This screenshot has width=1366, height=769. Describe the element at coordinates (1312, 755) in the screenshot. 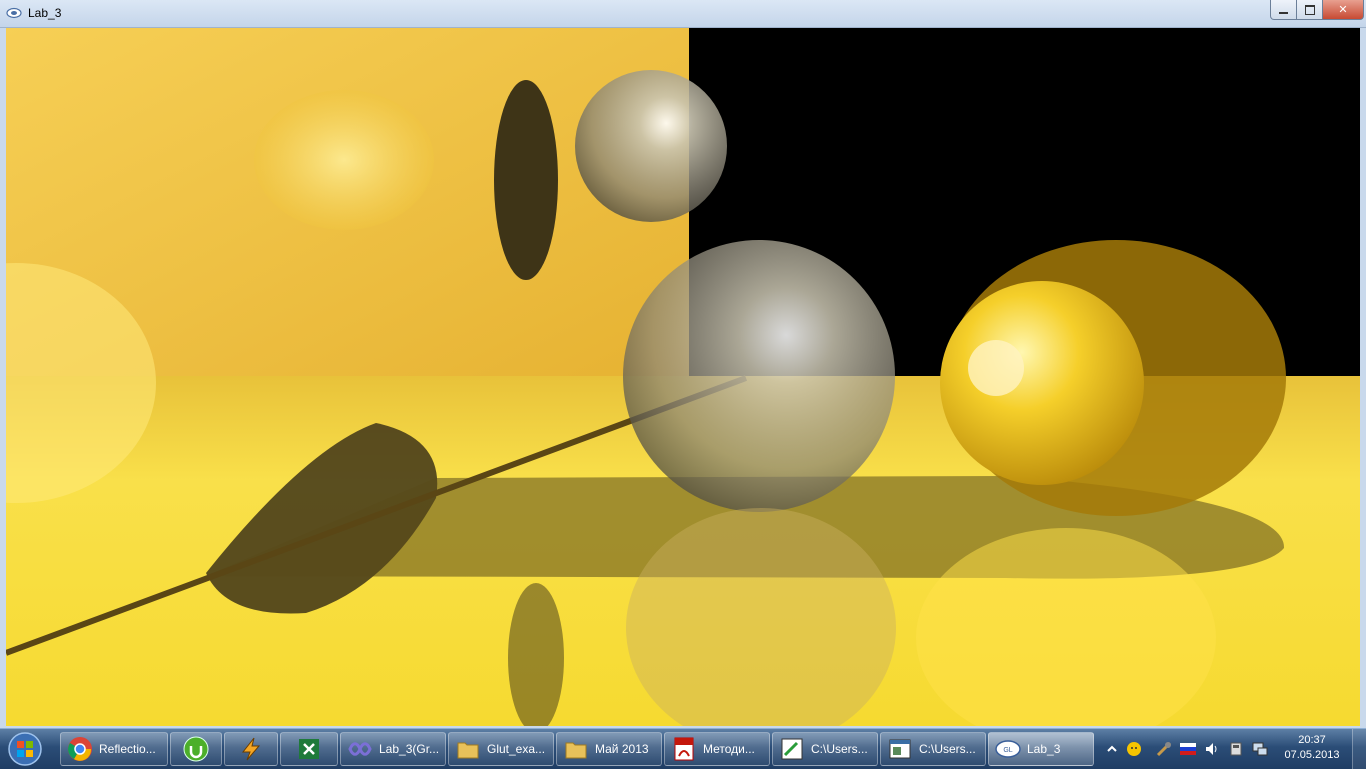

I see `clock-date: 07.05.2013` at that location.